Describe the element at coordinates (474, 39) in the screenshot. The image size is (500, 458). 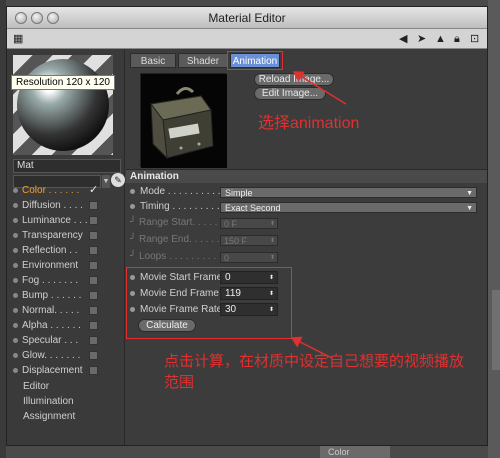
I see `expand-icon: ⊡` at that location.